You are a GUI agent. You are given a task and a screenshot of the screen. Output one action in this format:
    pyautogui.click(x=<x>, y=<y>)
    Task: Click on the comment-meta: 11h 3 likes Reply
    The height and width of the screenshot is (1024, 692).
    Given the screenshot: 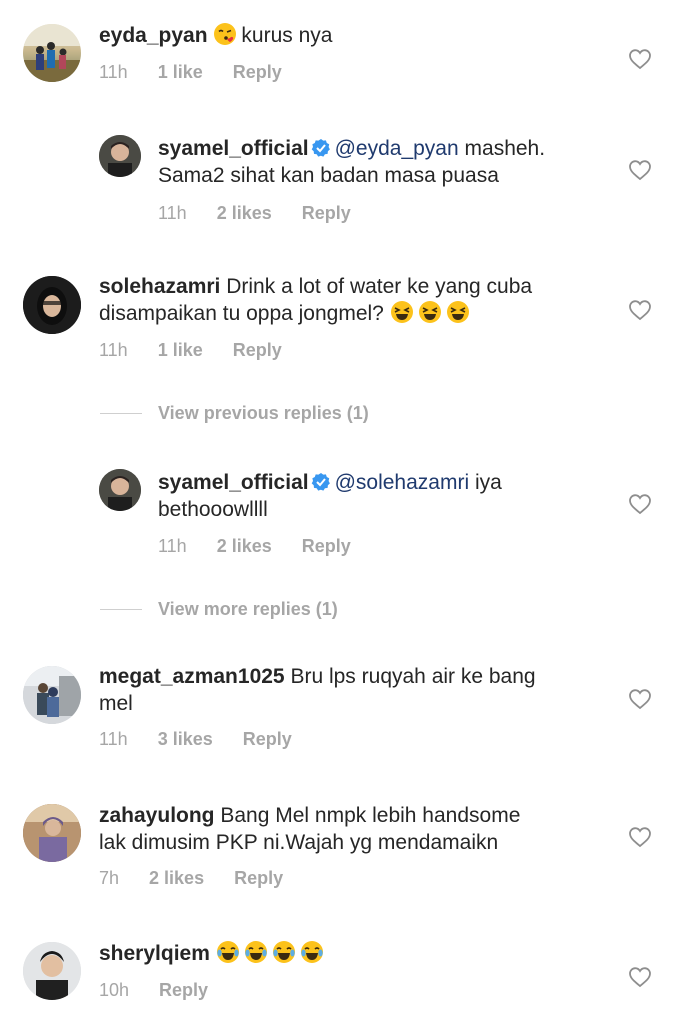 What is the action you would take?
    pyautogui.click(x=210, y=739)
    